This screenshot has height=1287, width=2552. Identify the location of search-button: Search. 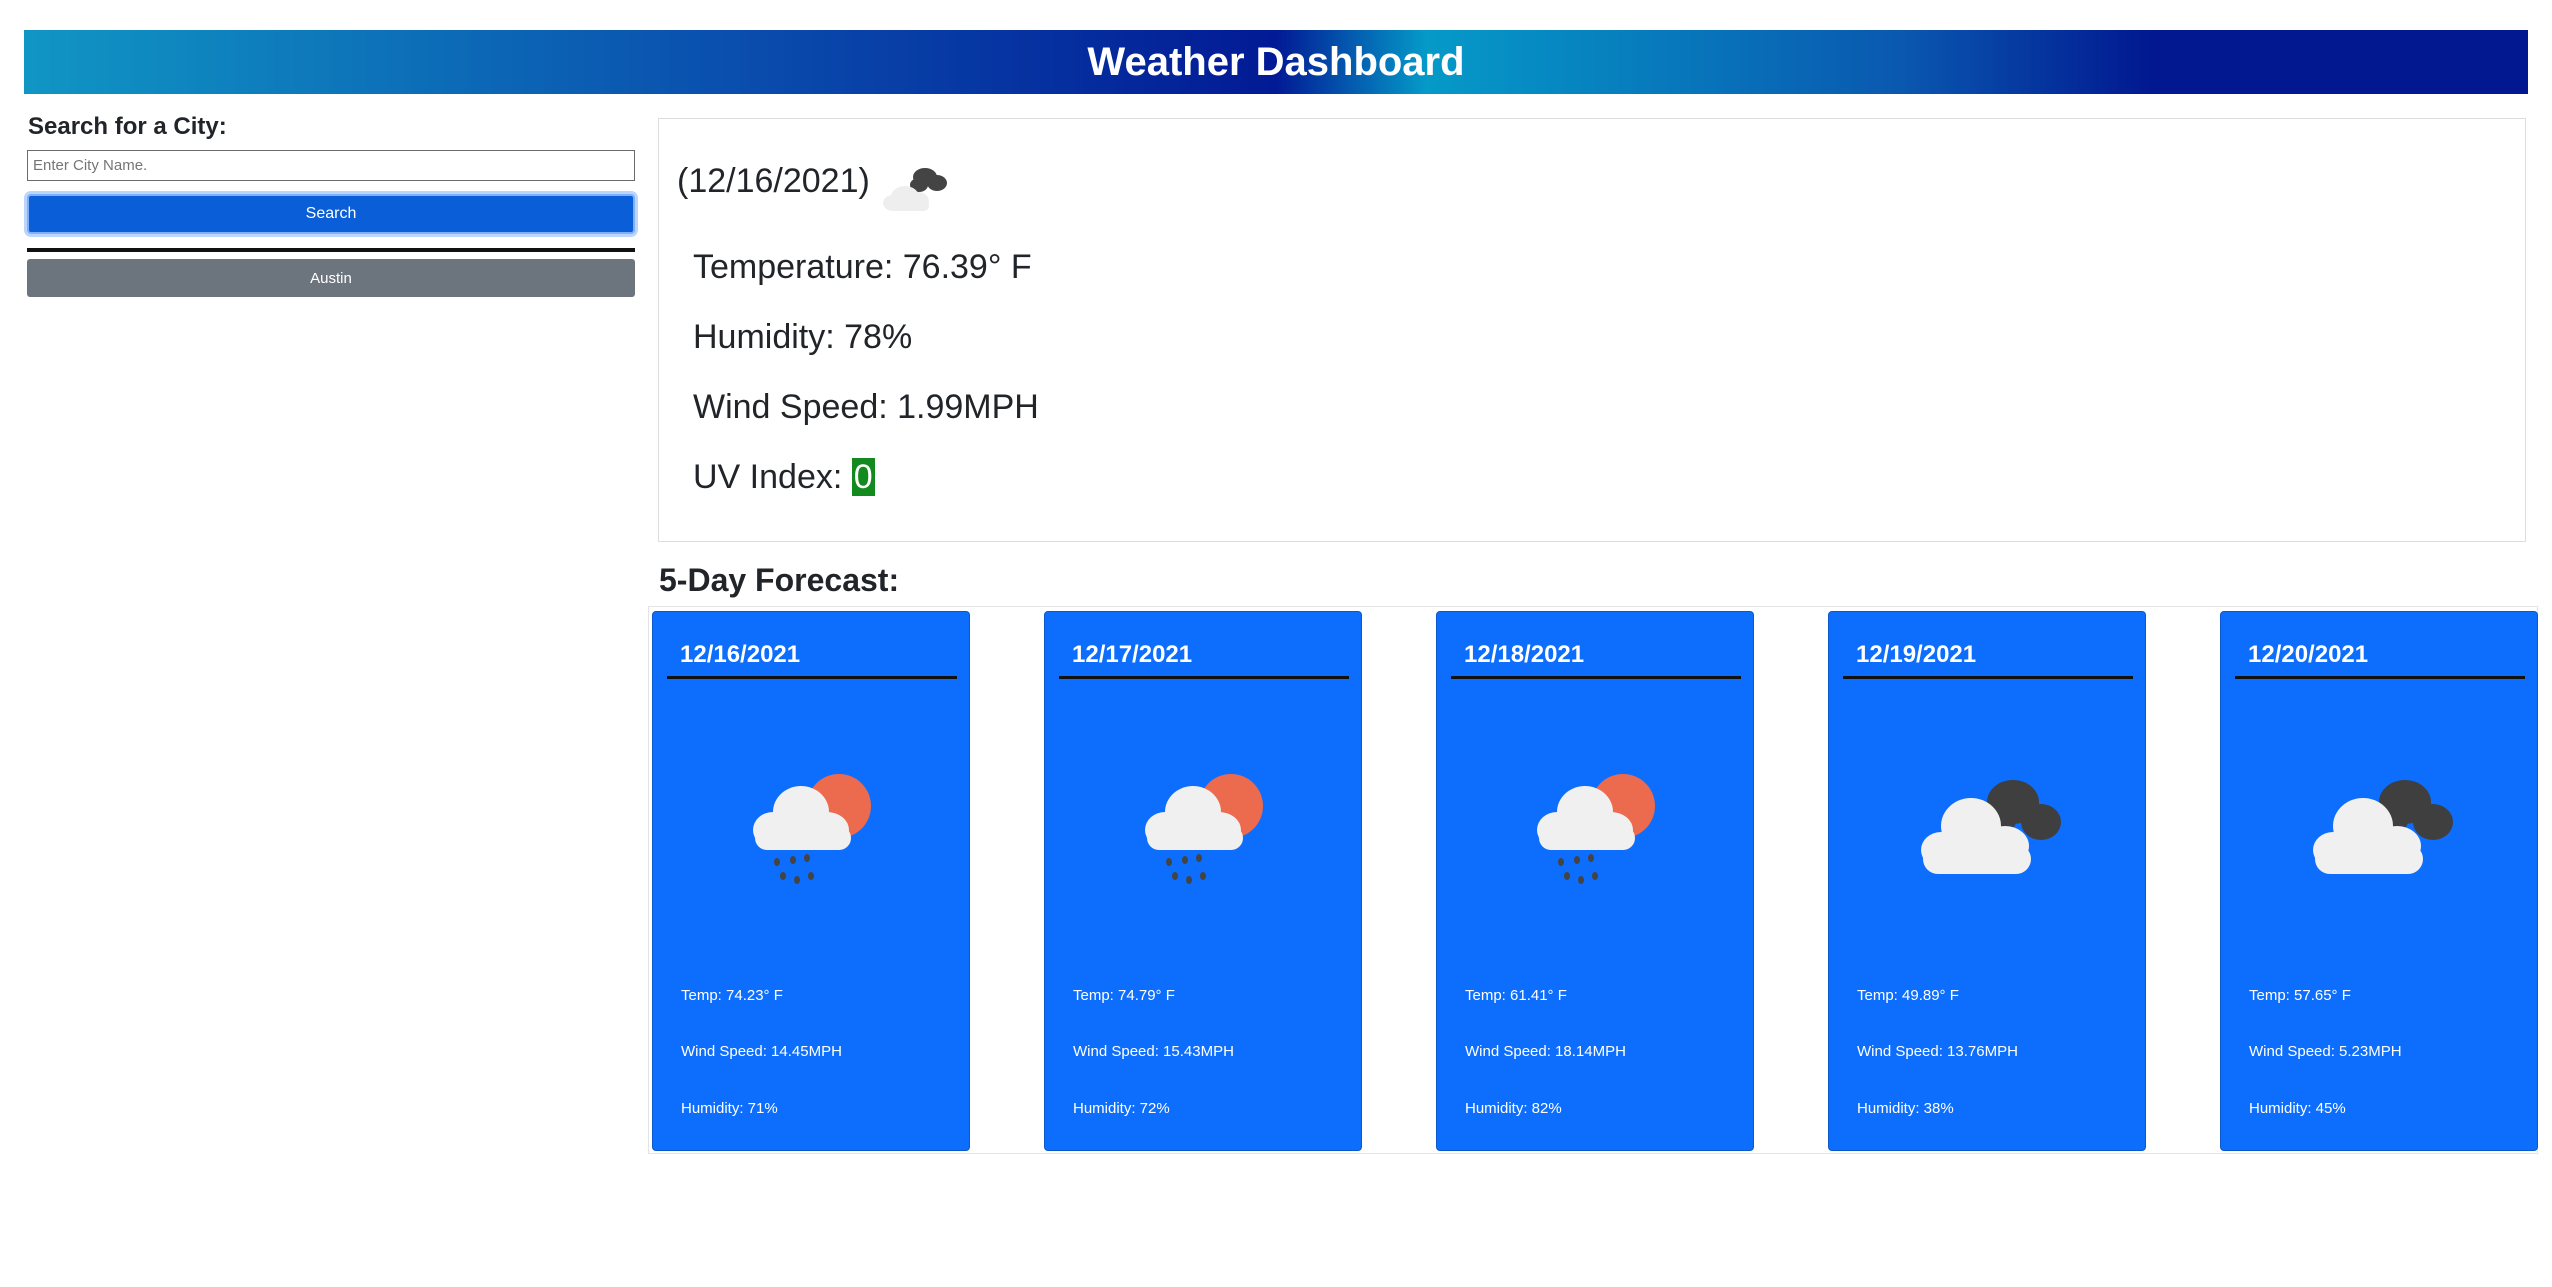
(331, 214).